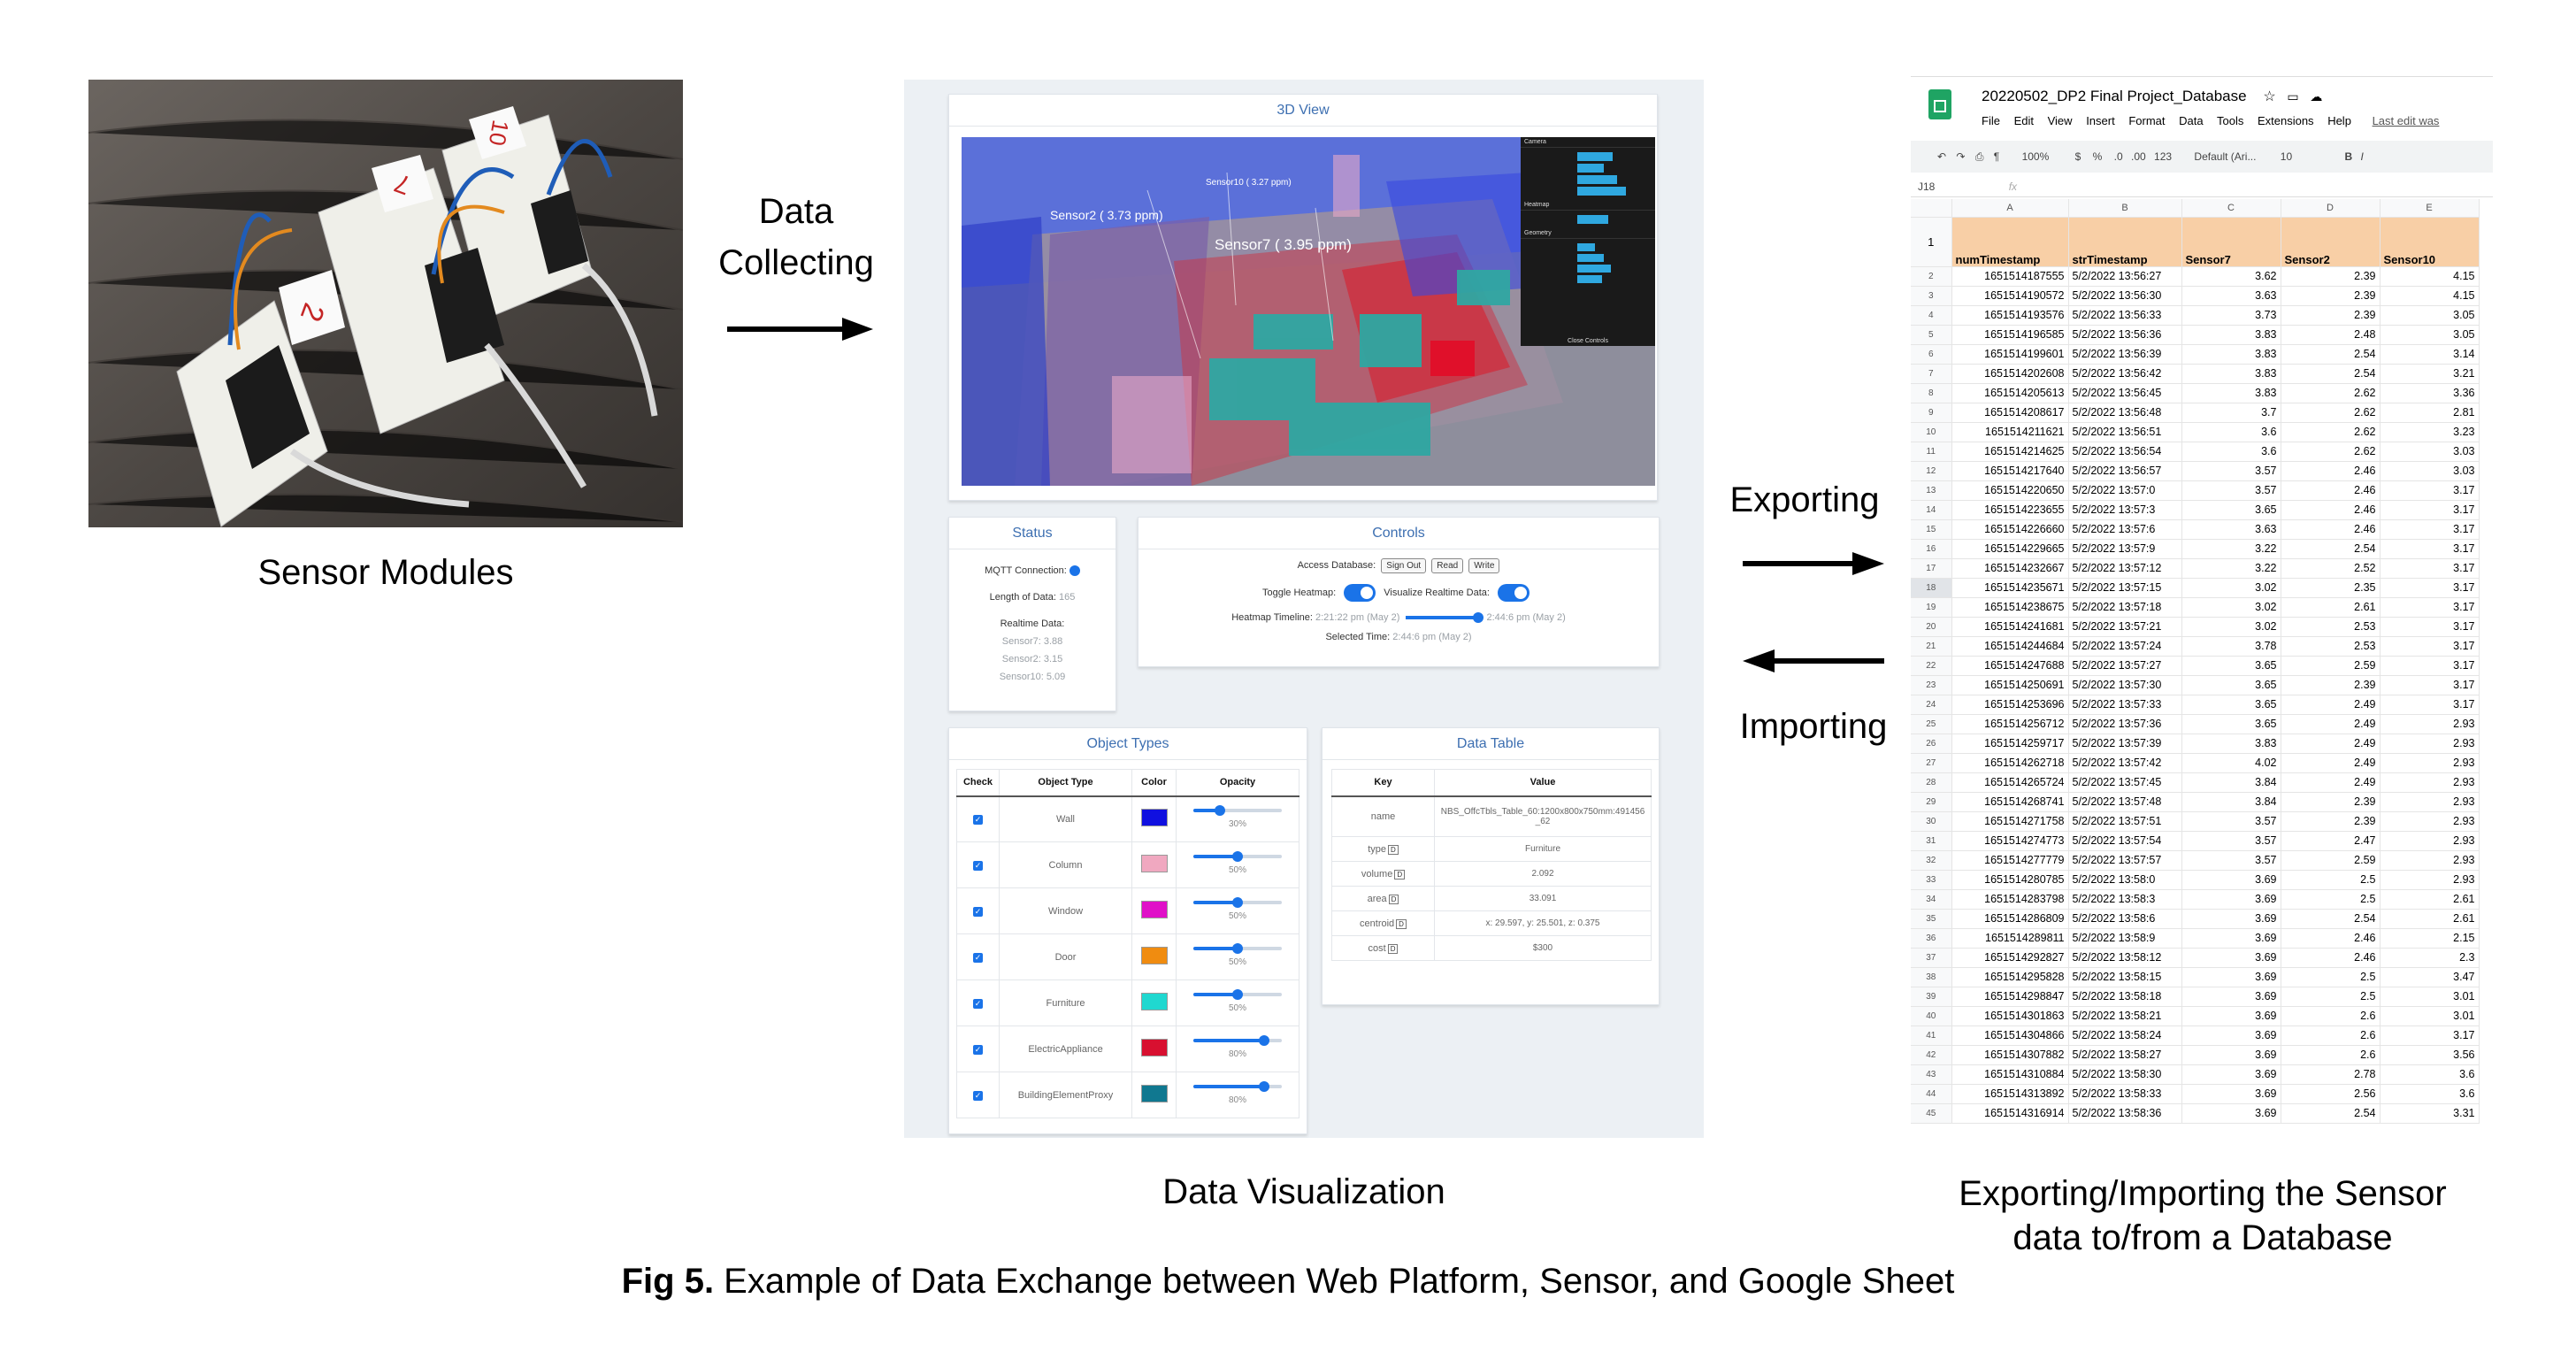 This screenshot has width=2576, height=1352. What do you see at coordinates (2316, 96) in the screenshot?
I see `cloud-icon: ☁` at bounding box center [2316, 96].